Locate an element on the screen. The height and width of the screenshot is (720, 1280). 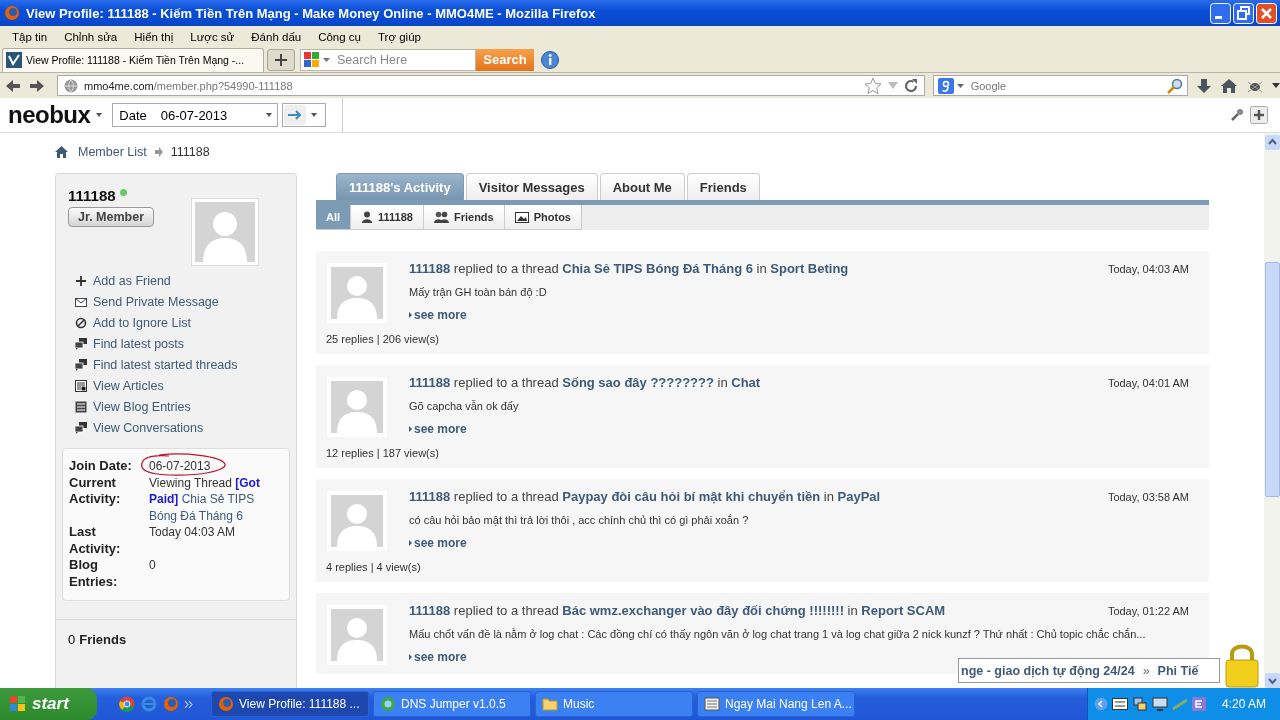
friends-count: 0 is located at coordinates (72, 639).